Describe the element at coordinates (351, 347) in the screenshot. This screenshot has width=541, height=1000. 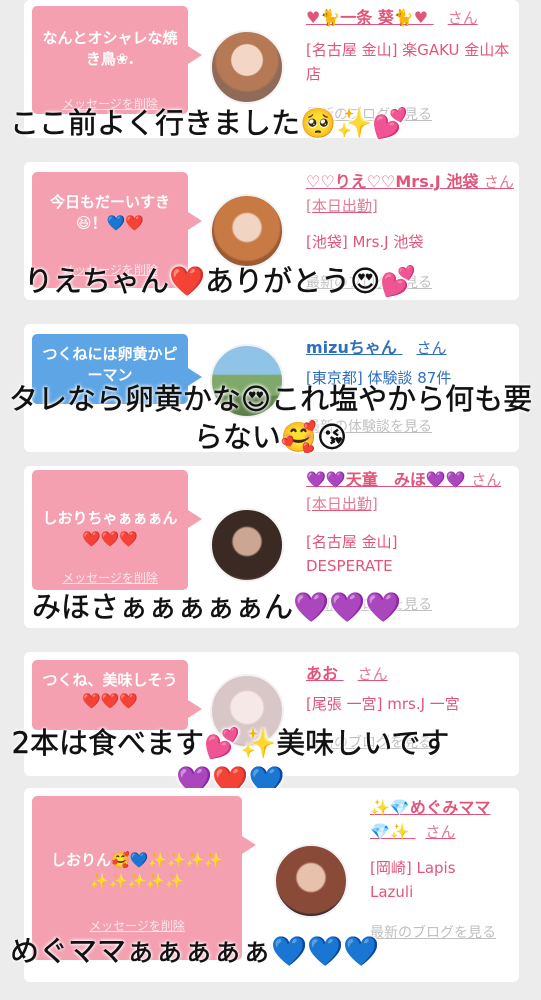
I see `cast-name: mizuちゃん` at that location.